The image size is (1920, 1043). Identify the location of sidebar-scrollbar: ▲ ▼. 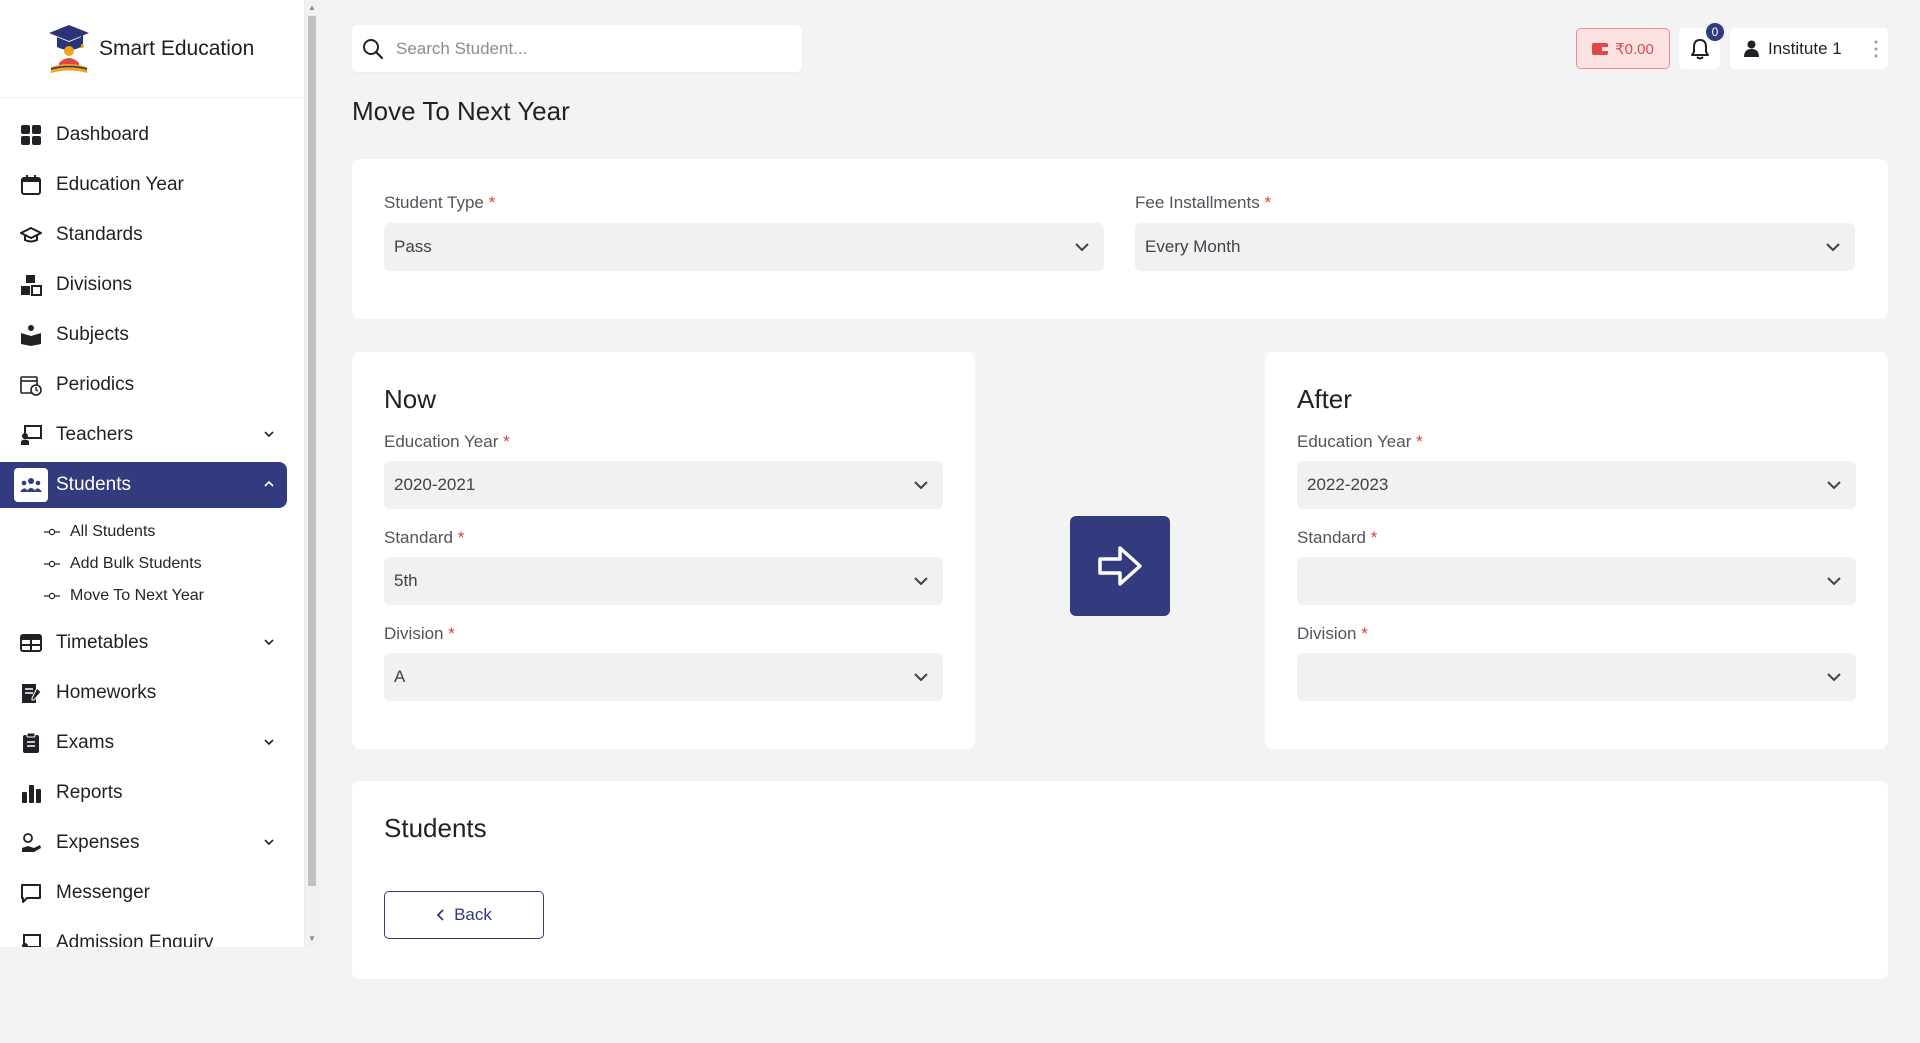
(312, 473).